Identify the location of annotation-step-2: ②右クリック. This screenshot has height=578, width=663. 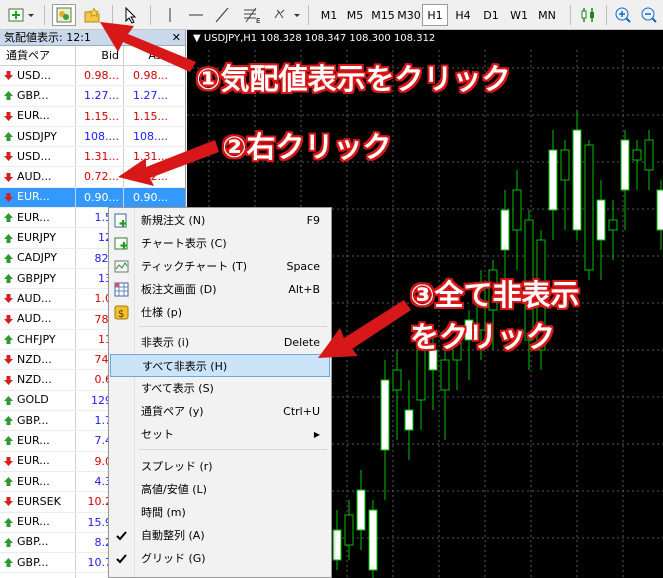
(307, 147).